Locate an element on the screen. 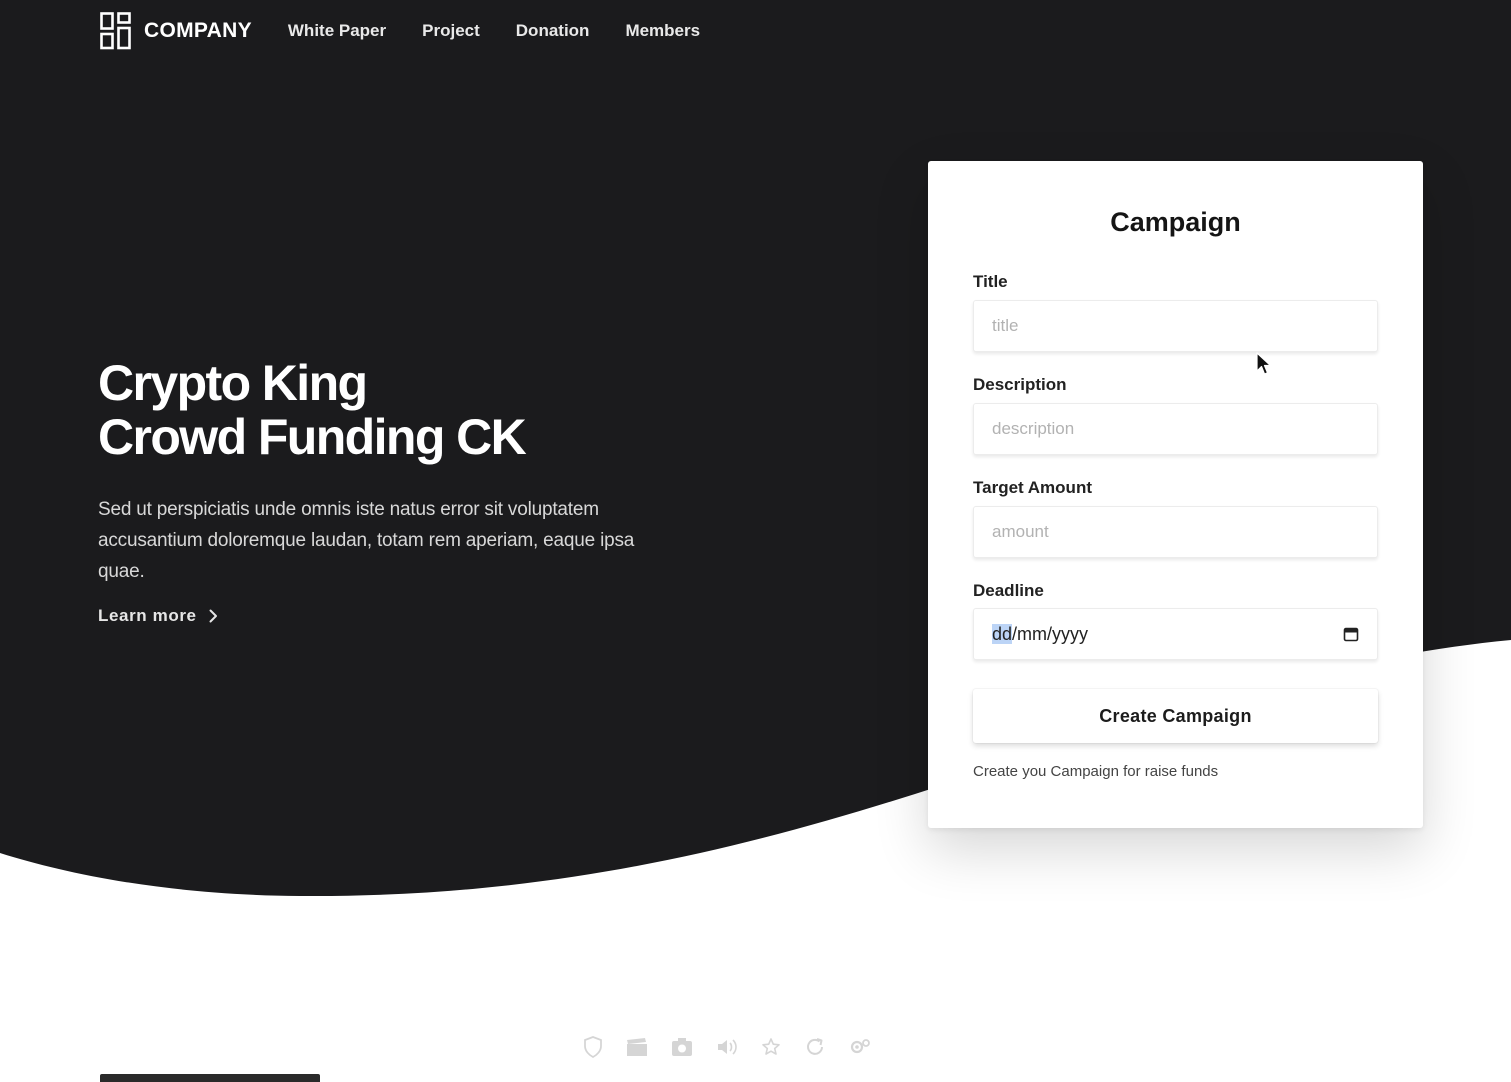  next-section-heading-peek is located at coordinates (220, 1075).